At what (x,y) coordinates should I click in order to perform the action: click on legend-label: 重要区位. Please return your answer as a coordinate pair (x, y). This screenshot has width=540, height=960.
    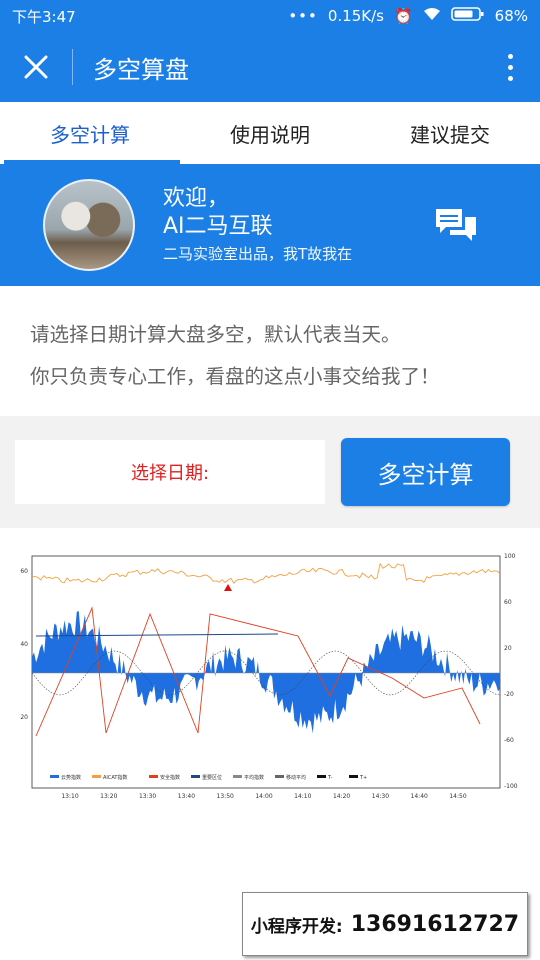
    Looking at the image, I should click on (212, 777).